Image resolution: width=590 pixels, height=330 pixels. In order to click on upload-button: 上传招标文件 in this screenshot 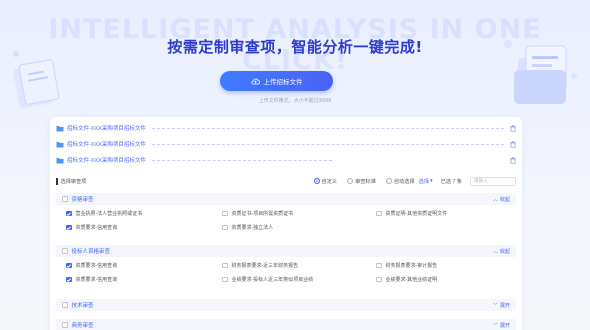, I will do `click(276, 81)`.